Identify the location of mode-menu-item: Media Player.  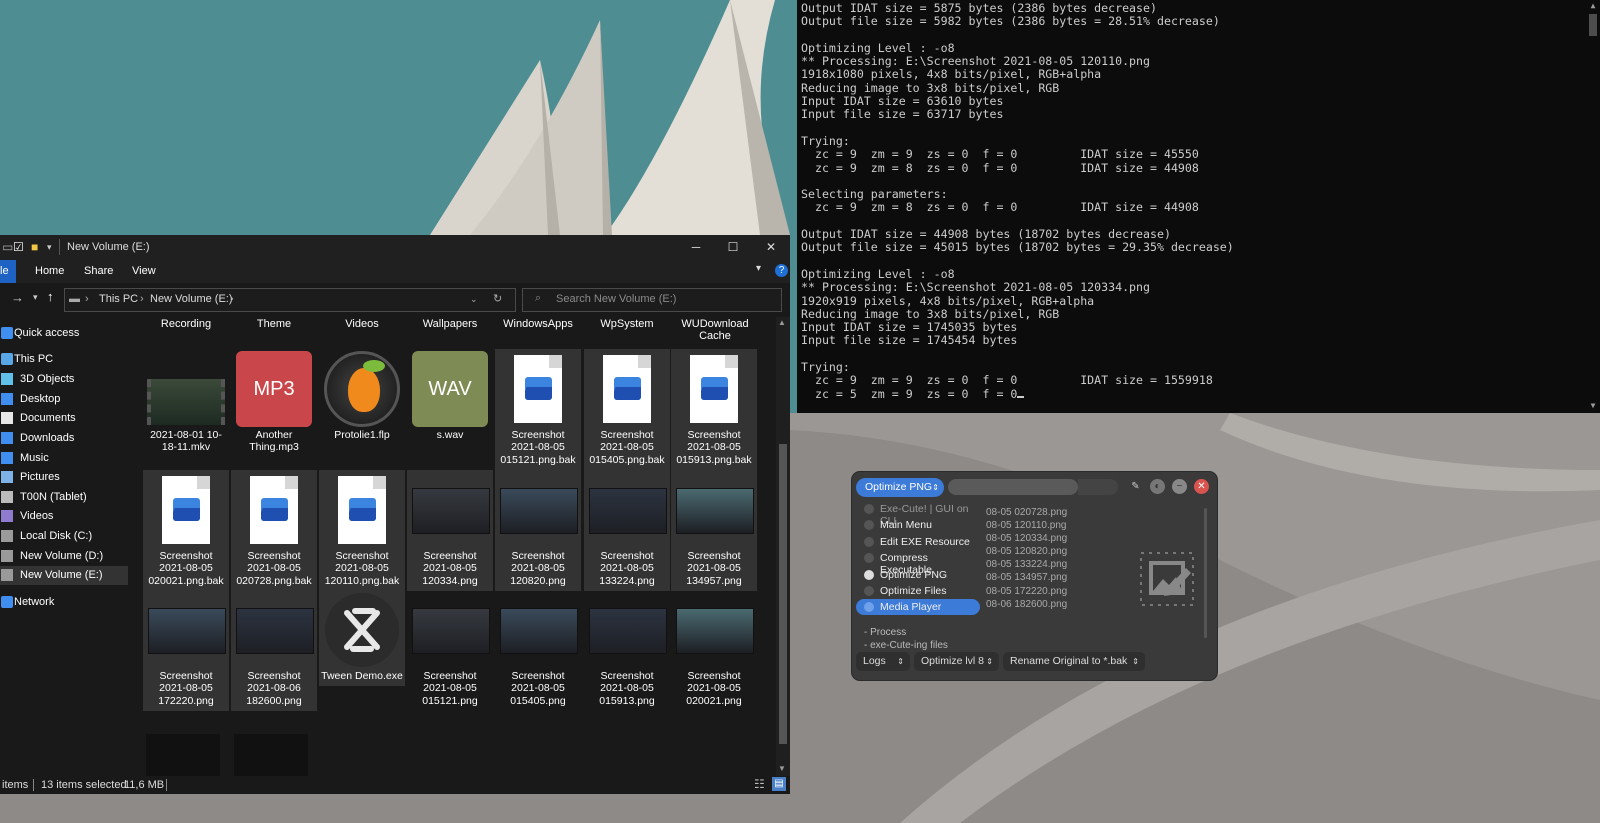
(918, 607).